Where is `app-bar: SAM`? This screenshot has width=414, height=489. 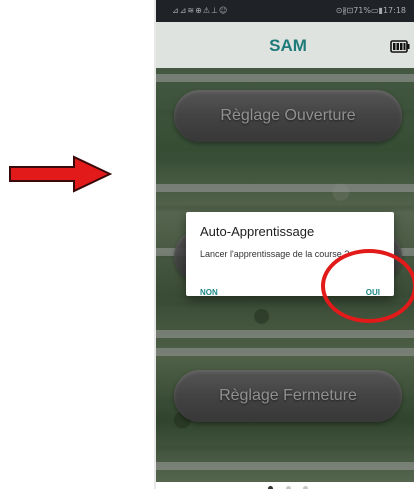
app-bar: SAM is located at coordinates (285, 45).